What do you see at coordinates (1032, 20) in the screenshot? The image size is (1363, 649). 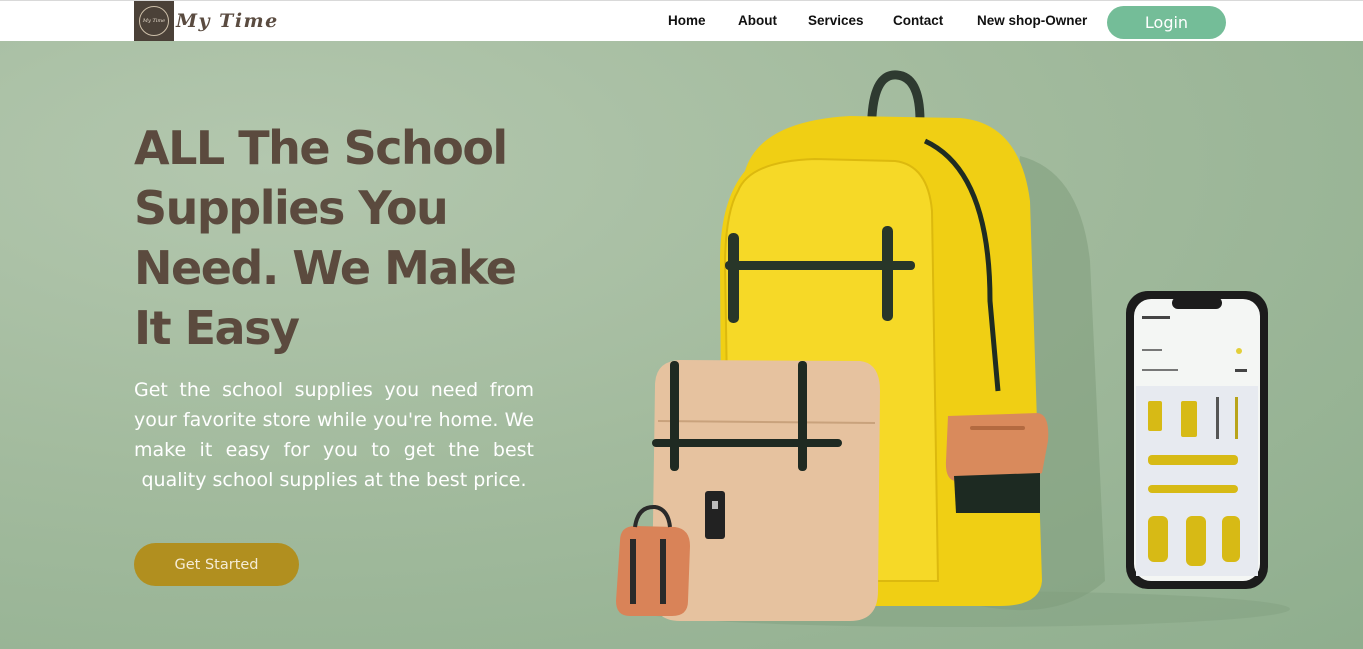 I see `nav-new-shop-owner-link: New shop-Owner` at bounding box center [1032, 20].